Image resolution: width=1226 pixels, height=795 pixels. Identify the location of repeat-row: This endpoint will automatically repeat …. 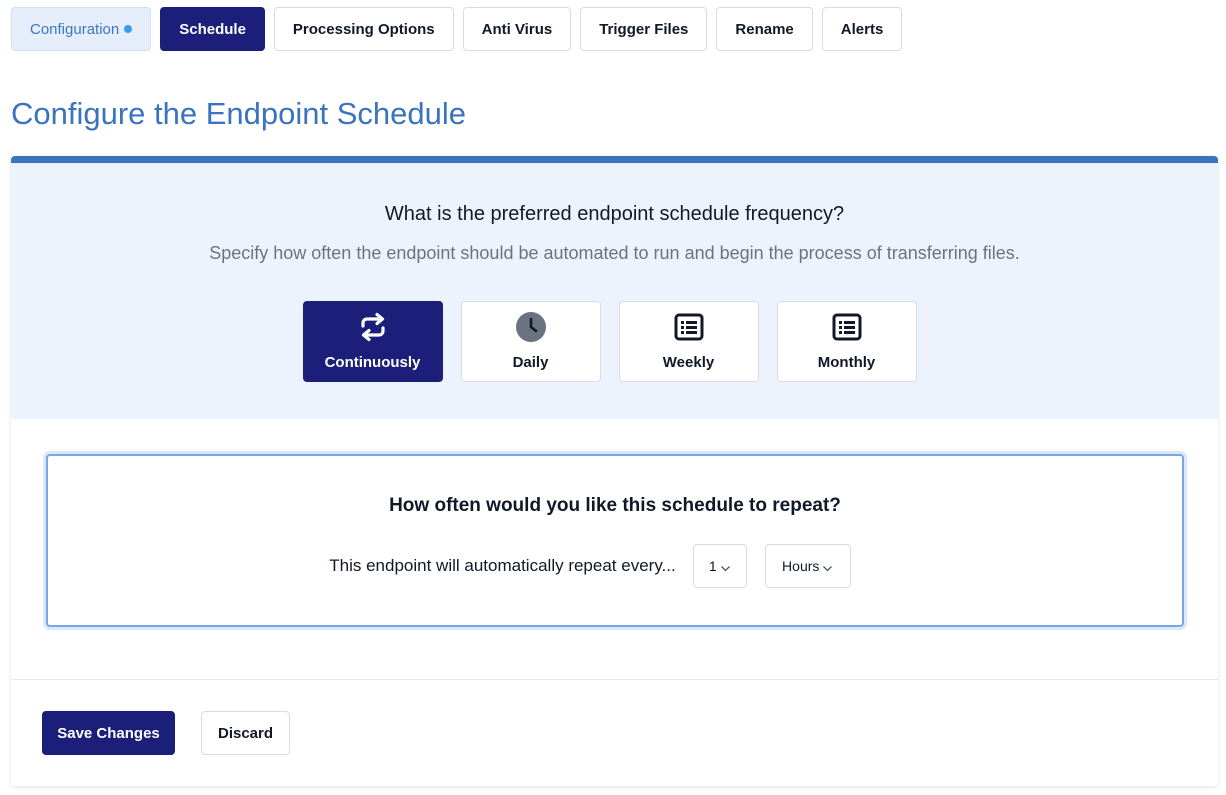
(615, 566).